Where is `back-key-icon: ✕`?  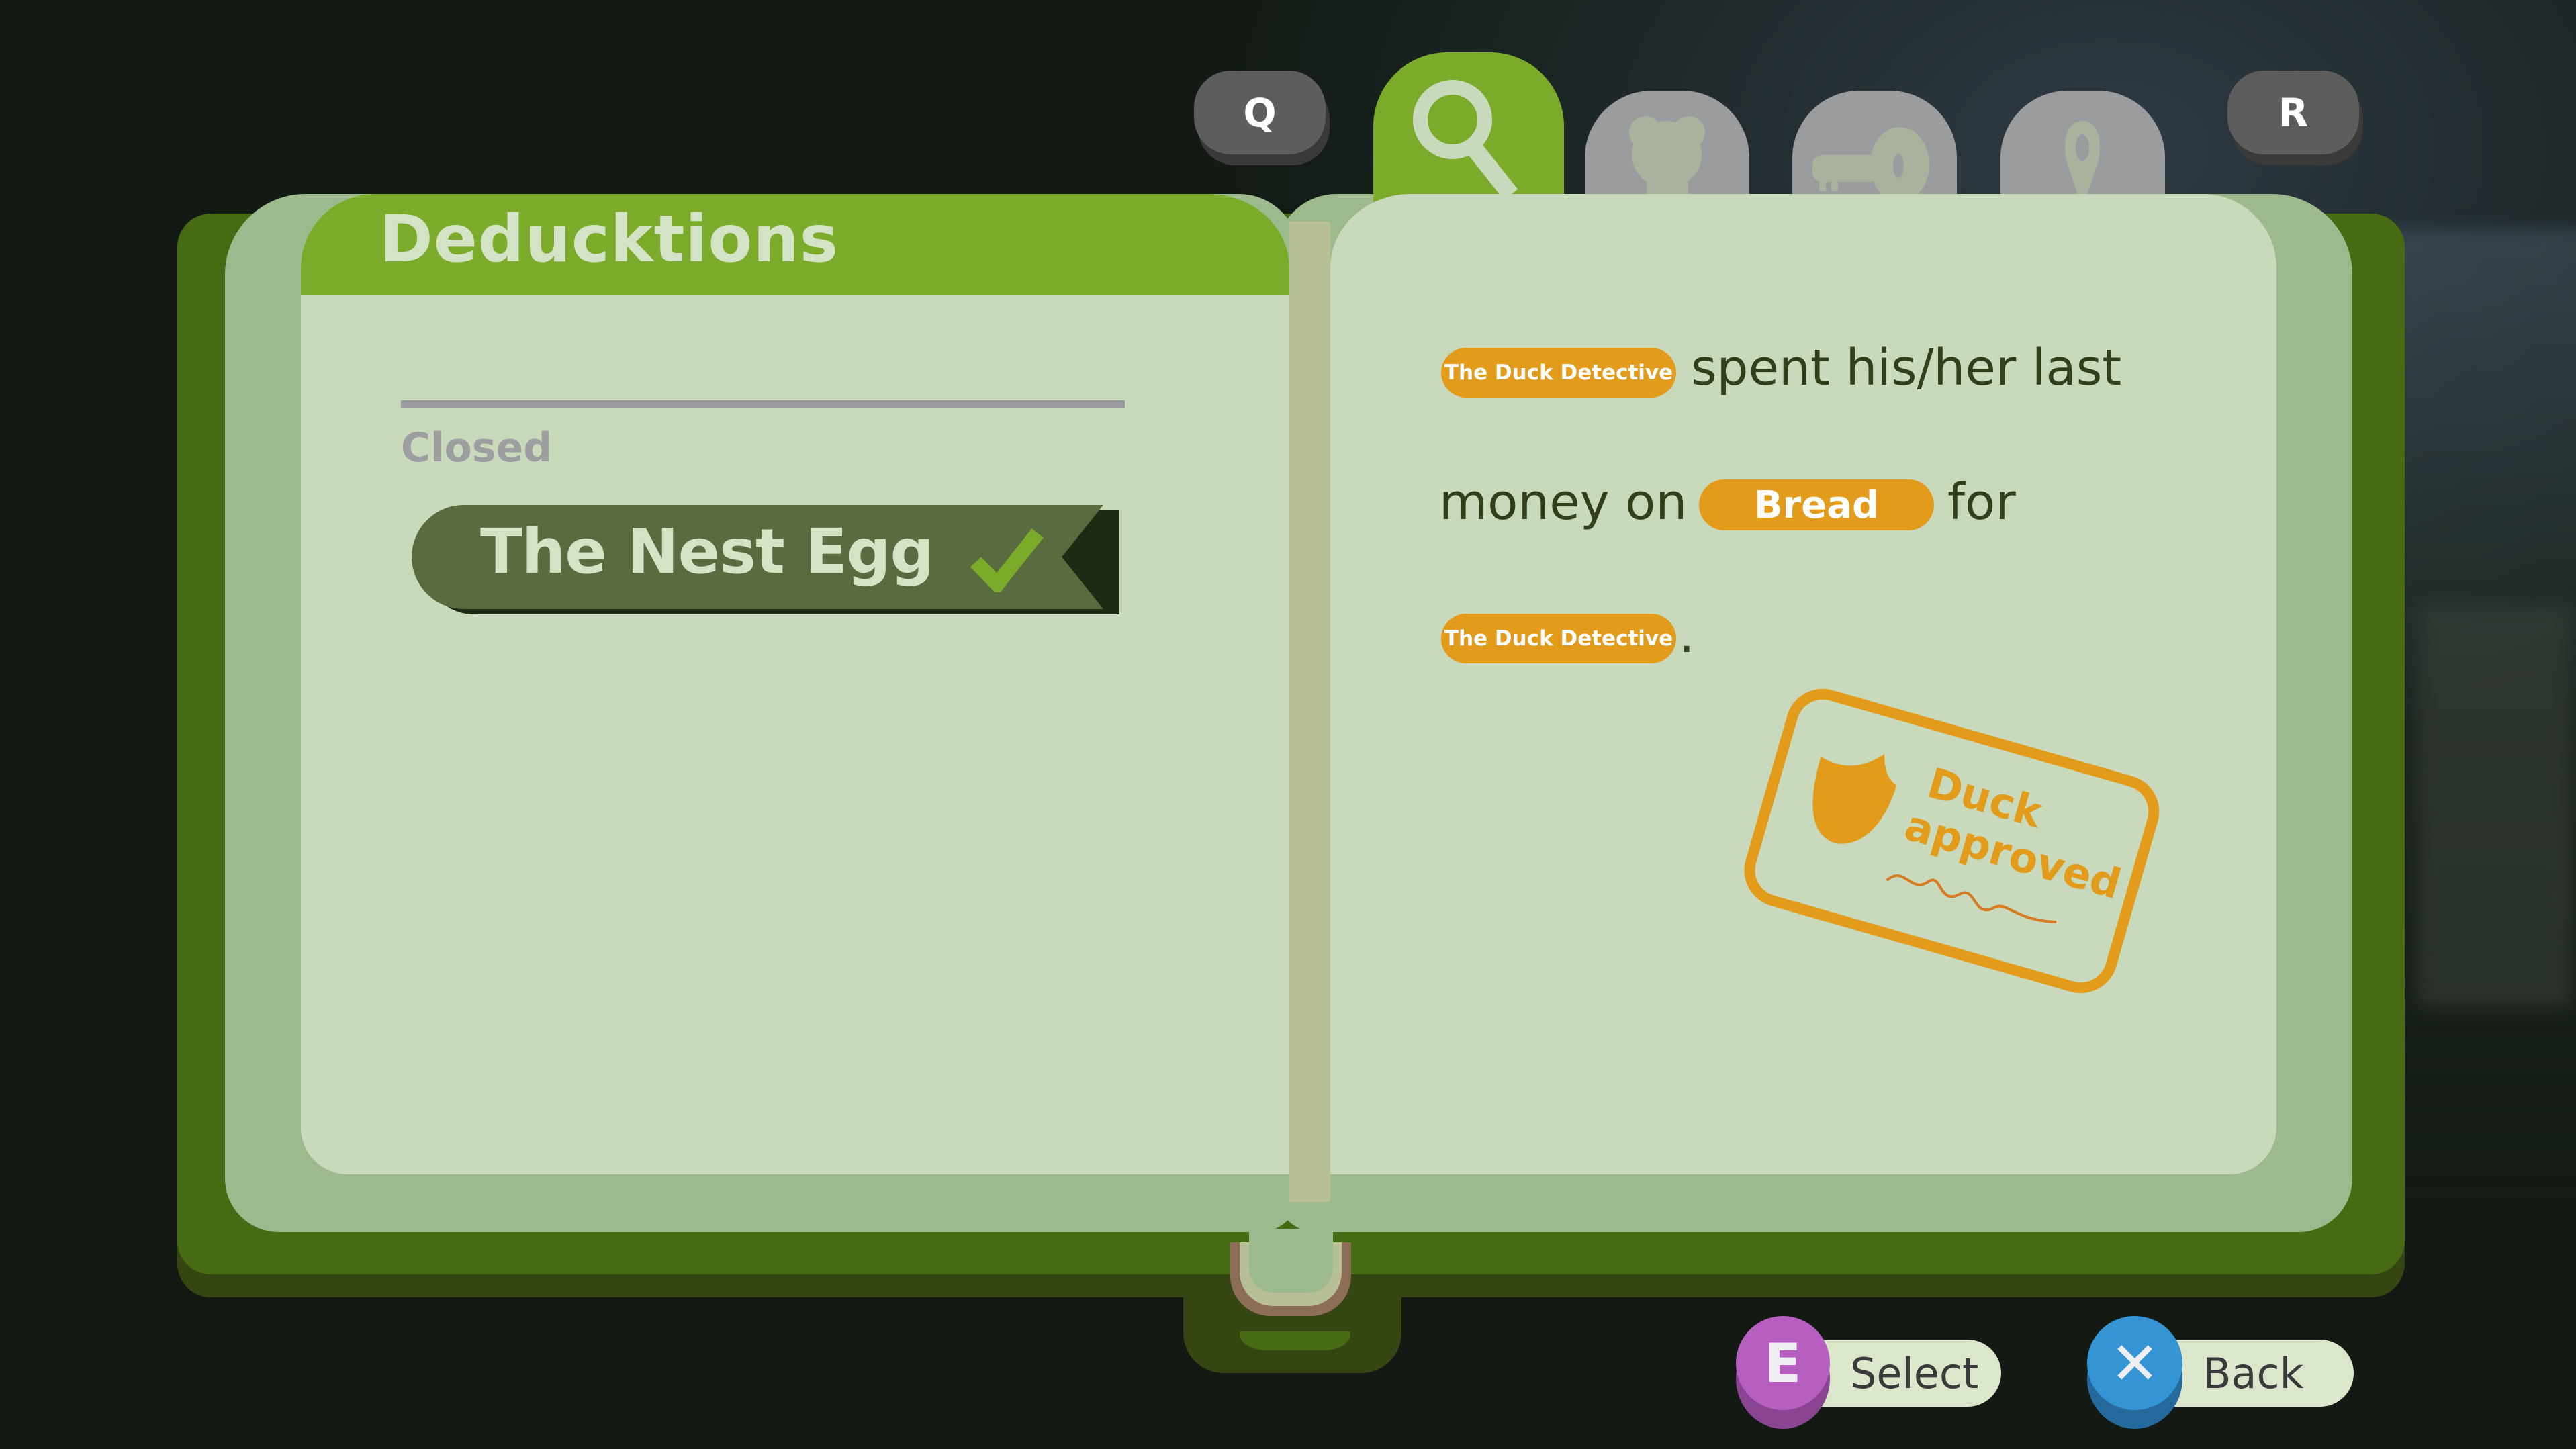 back-key-icon: ✕ is located at coordinates (2134, 1363).